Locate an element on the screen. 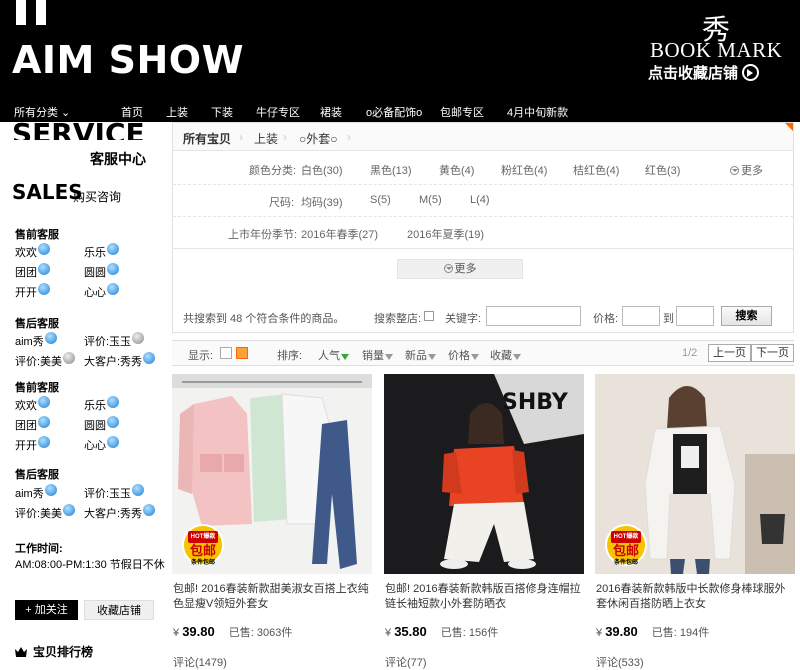 The width and height of the screenshot is (800, 670). grid-view-icon is located at coordinates (242, 353).